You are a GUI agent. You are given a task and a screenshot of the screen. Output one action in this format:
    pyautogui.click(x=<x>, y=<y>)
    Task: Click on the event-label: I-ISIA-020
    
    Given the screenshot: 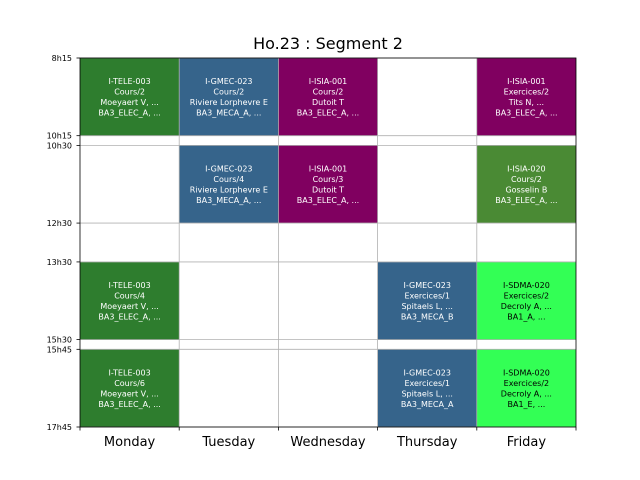 What is the action you would take?
    pyautogui.click(x=526, y=168)
    